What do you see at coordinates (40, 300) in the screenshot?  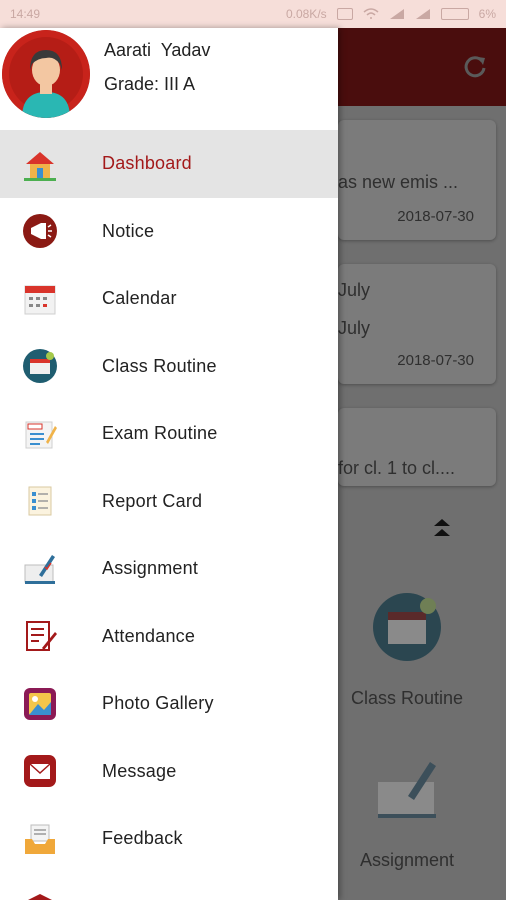 I see `calendar-icon` at bounding box center [40, 300].